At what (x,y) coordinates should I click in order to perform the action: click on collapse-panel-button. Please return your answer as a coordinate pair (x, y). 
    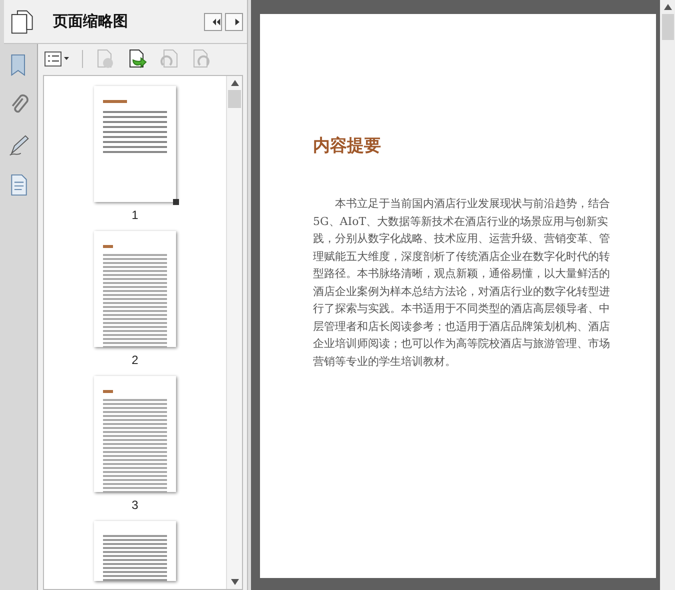
    Looking at the image, I should click on (213, 21).